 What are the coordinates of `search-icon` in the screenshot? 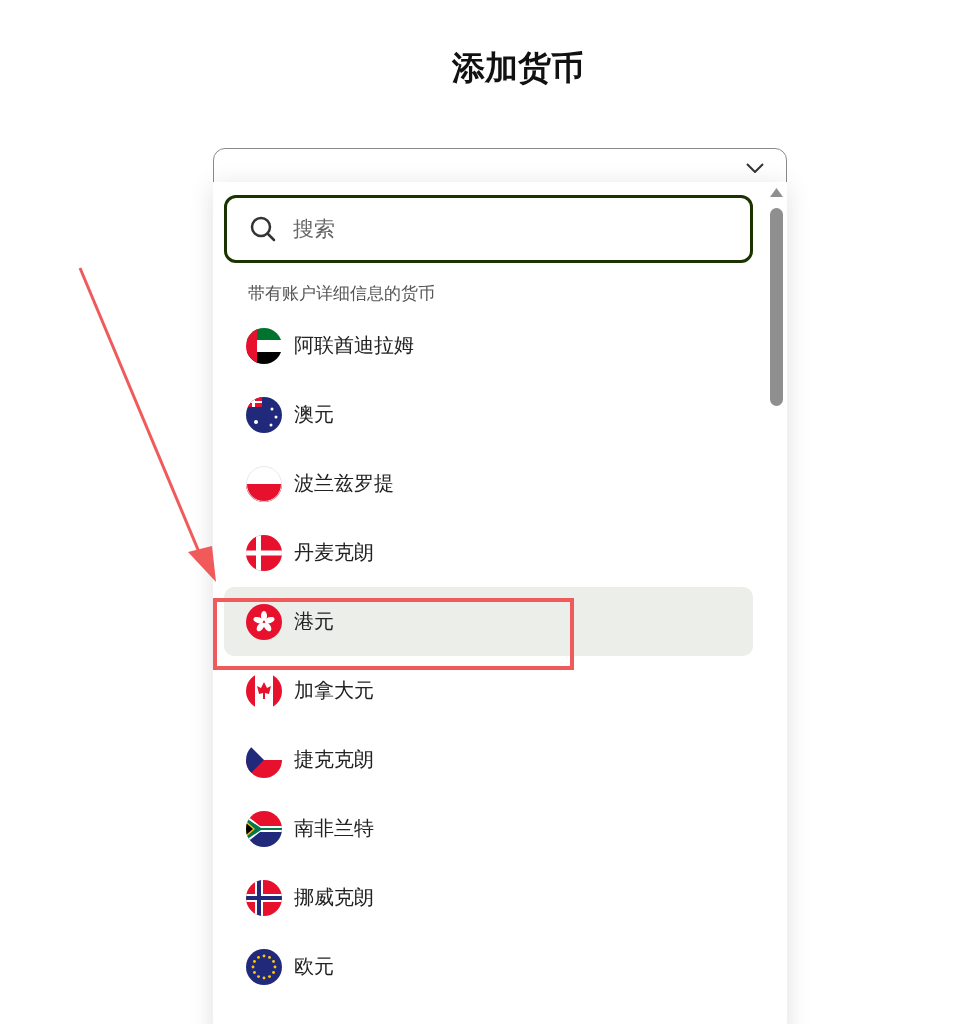 It's located at (263, 229).